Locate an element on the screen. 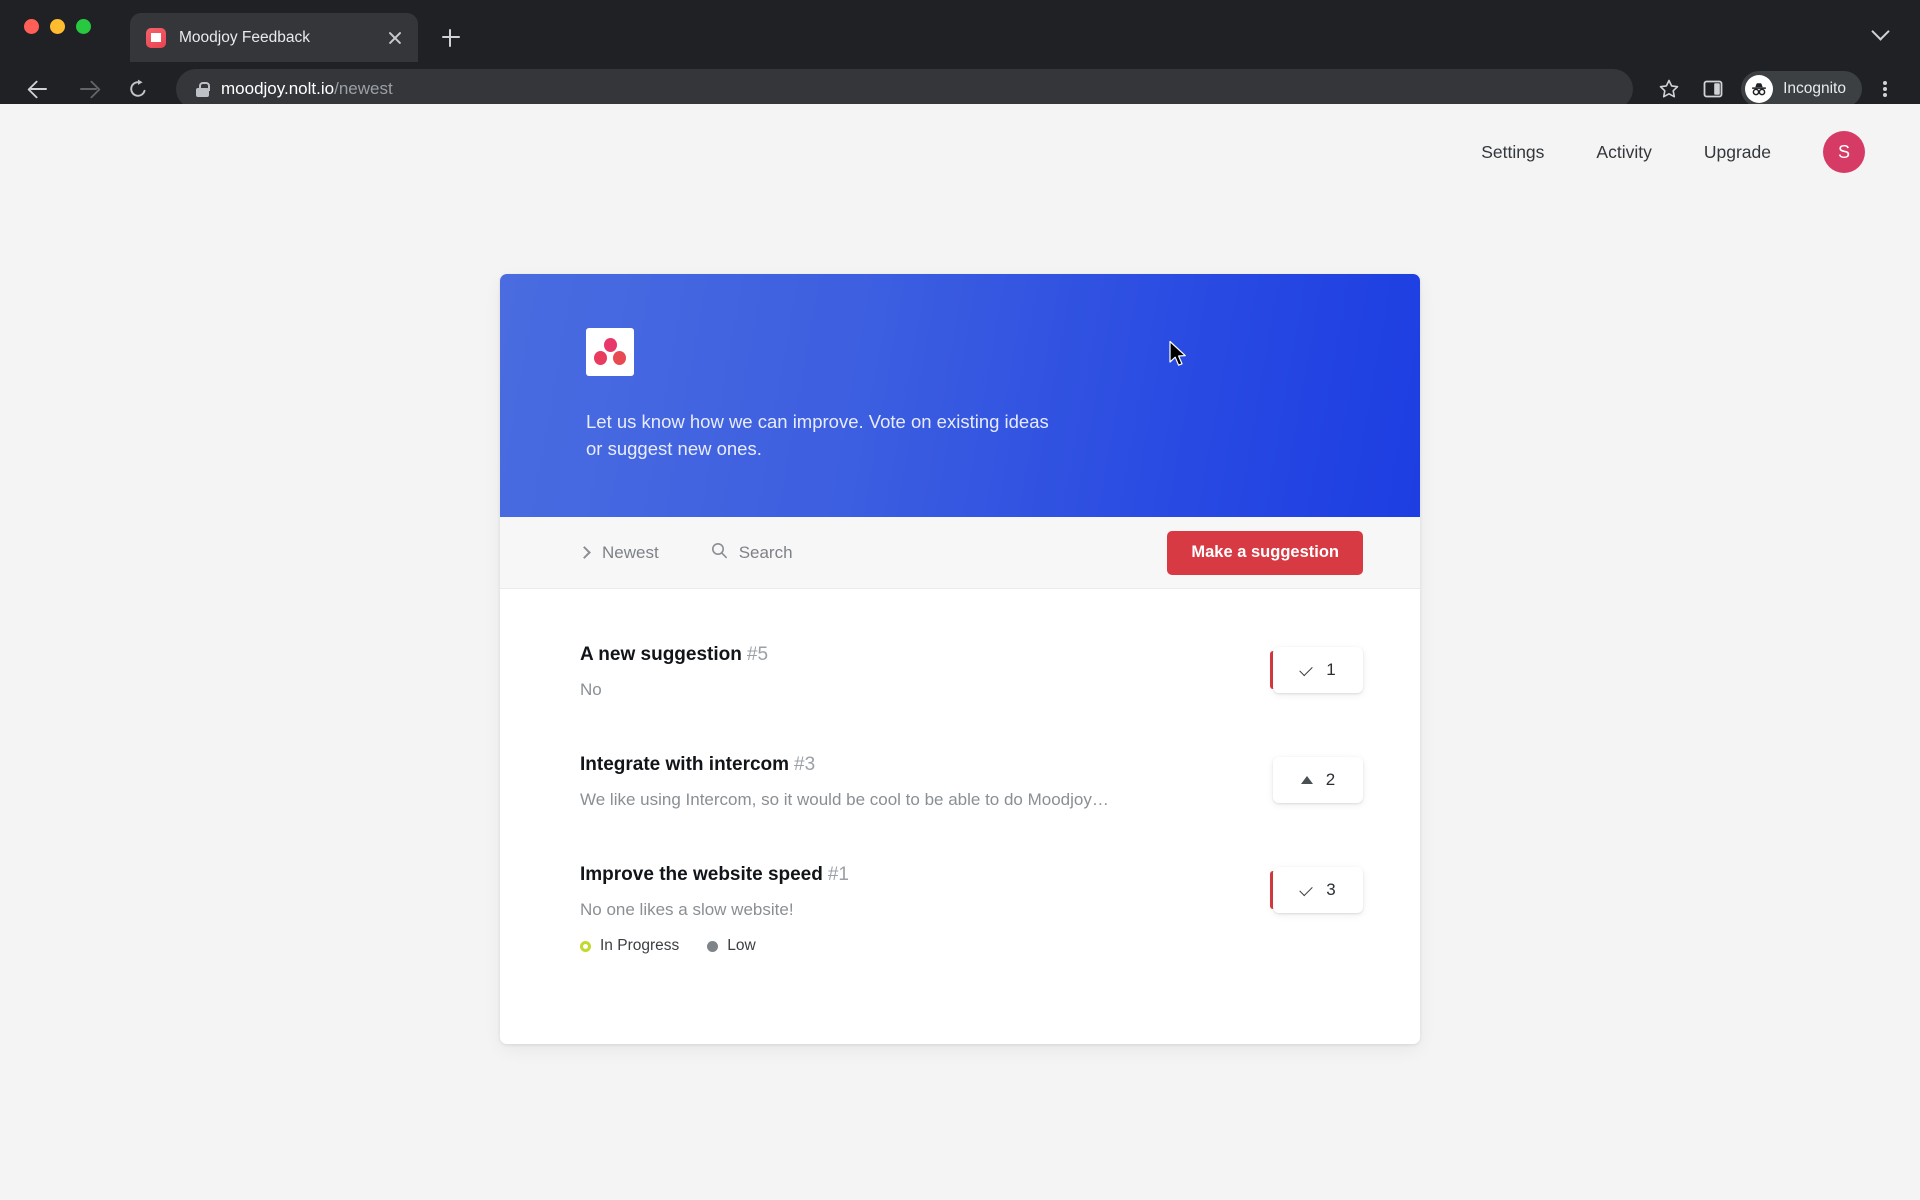  suggestion-title: Integrate with intercom #3 is located at coordinates (911, 765).